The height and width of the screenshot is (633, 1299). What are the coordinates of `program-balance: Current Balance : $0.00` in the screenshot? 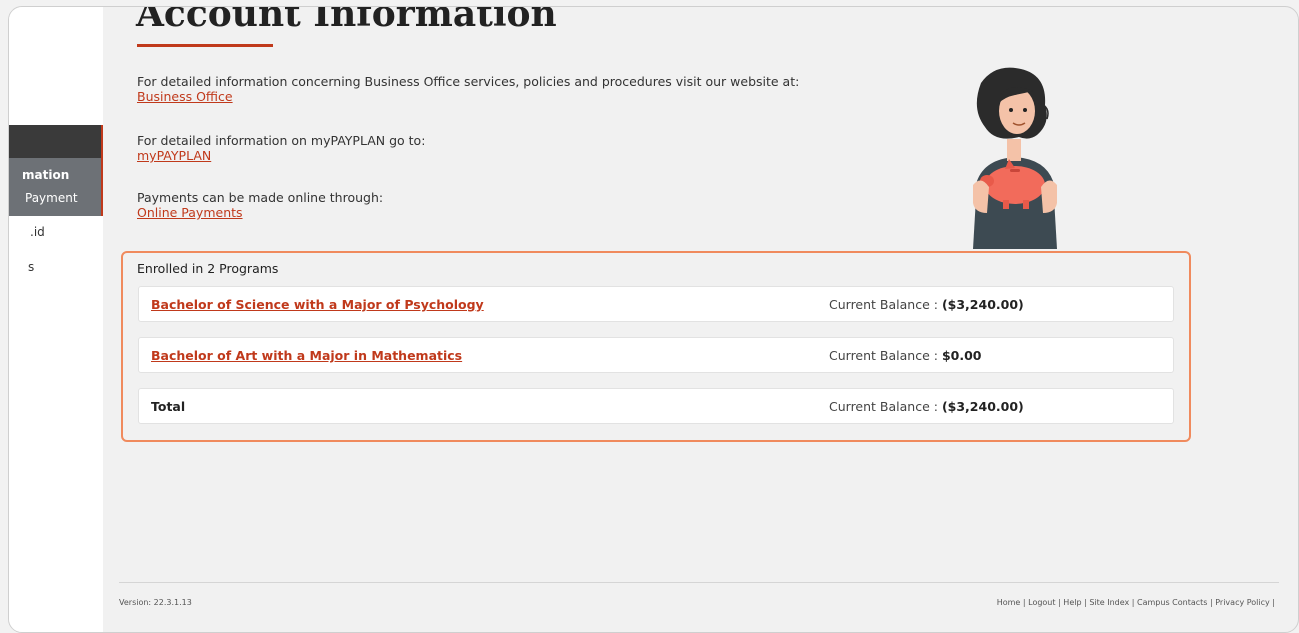 It's located at (905, 355).